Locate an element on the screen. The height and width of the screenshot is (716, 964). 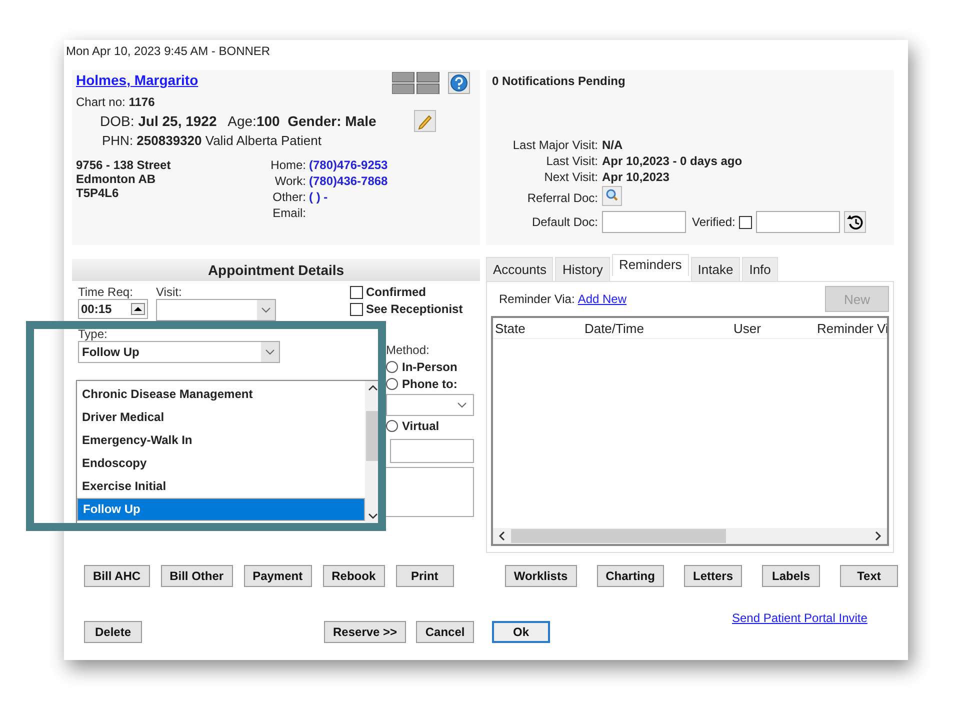
scroll-down-icon is located at coordinates (373, 516).